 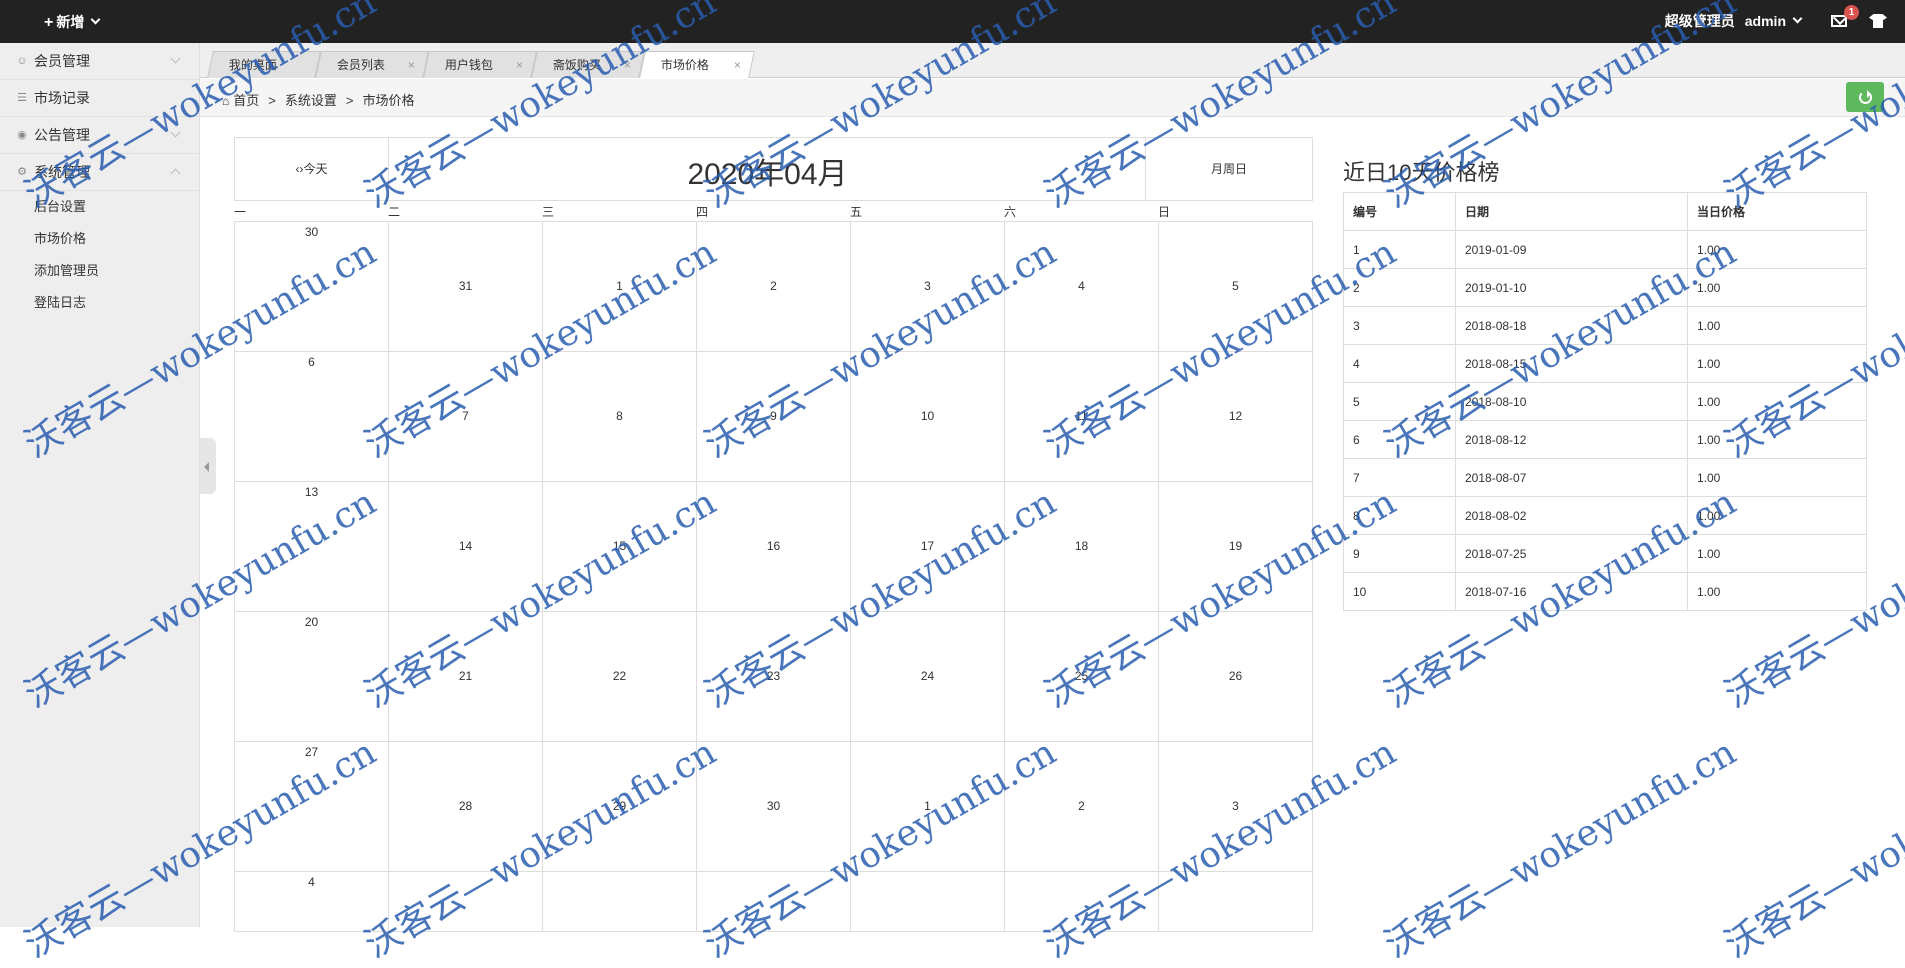 What do you see at coordinates (1228, 169) in the screenshot?
I see `calendar-view-switcher: 月周日` at bounding box center [1228, 169].